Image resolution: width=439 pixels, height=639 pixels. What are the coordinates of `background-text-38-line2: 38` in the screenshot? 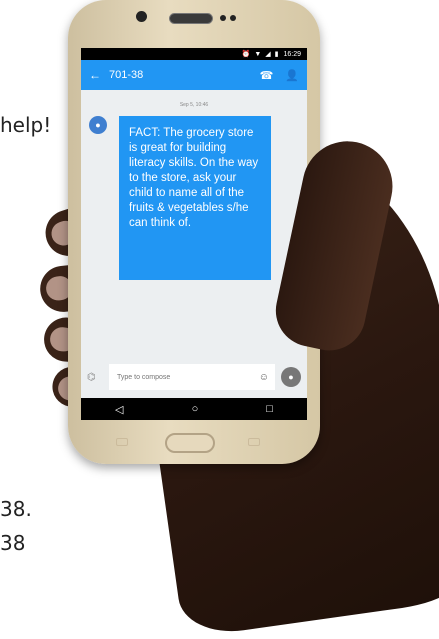 It's located at (13, 543).